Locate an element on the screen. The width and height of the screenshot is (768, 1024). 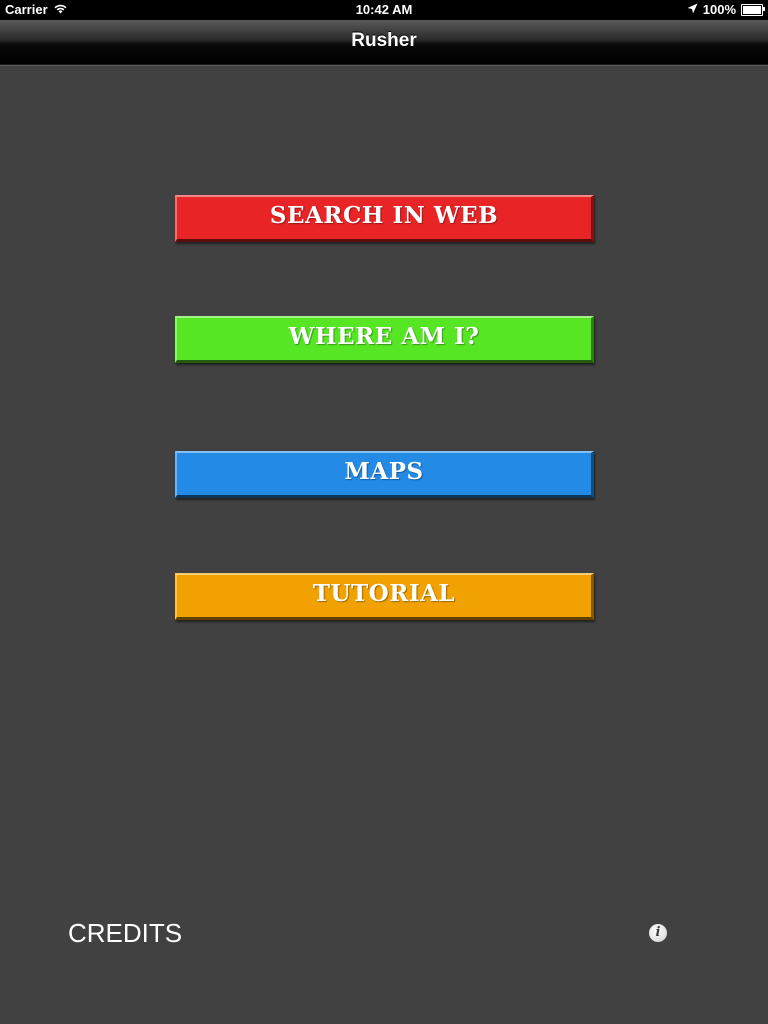
navigation-bar: Rusher is located at coordinates (384, 42).